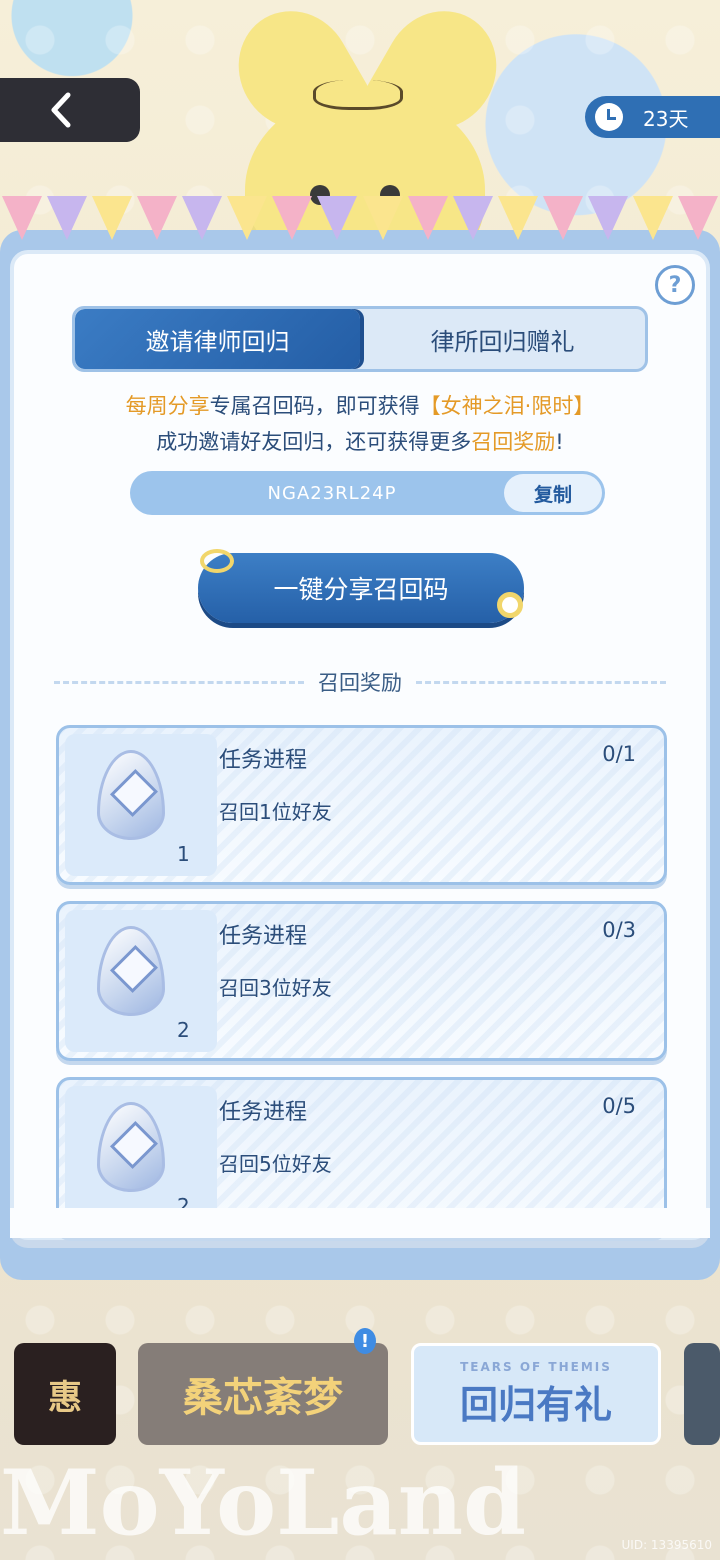 The width and height of the screenshot is (720, 1560). Describe the element at coordinates (360, 406) in the screenshot. I see `description-line-1: 每周分享专属召回码，即可获得【女神之泪·限时】` at that location.